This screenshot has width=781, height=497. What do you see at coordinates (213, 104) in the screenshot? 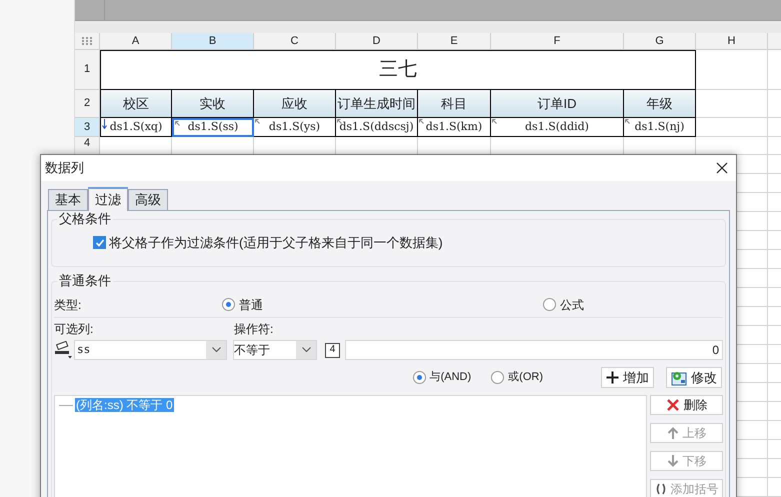
I see `header-cell: 实收` at bounding box center [213, 104].